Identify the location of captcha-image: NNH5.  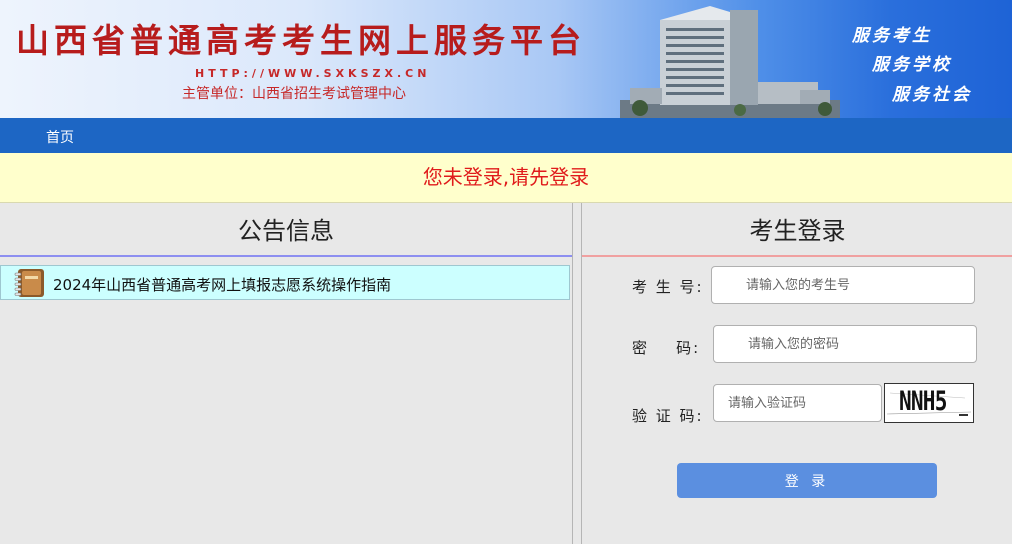
(929, 403).